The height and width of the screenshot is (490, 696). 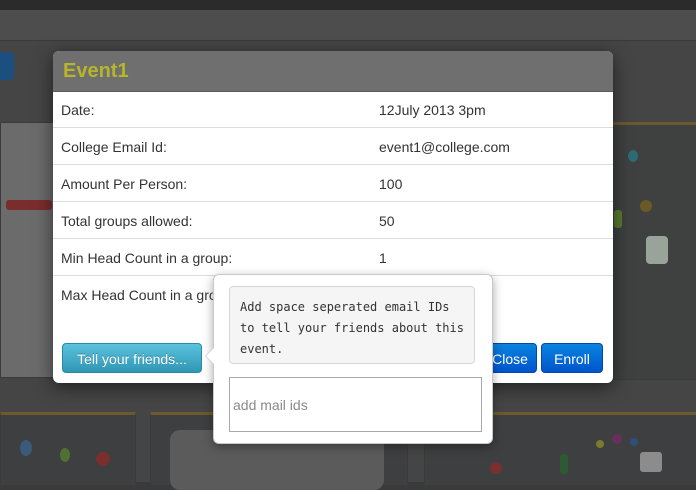 I want to click on modal-title: Event1, so click(x=96, y=71).